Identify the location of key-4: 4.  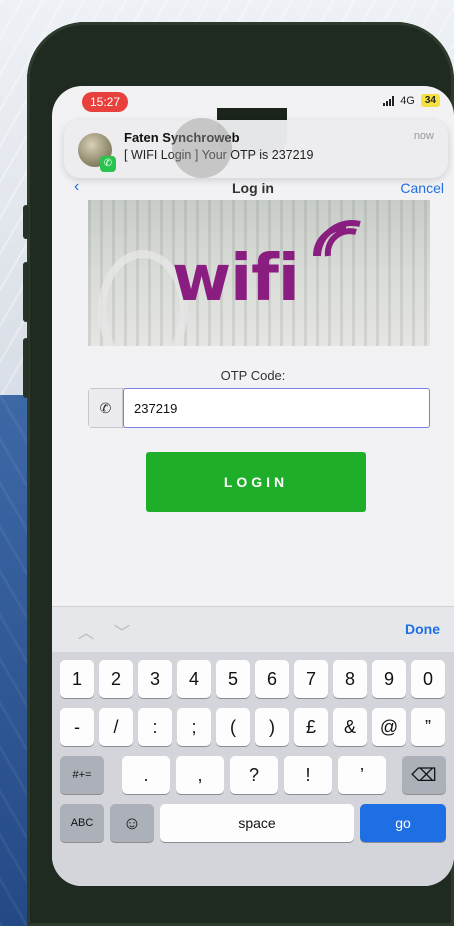
(194, 679).